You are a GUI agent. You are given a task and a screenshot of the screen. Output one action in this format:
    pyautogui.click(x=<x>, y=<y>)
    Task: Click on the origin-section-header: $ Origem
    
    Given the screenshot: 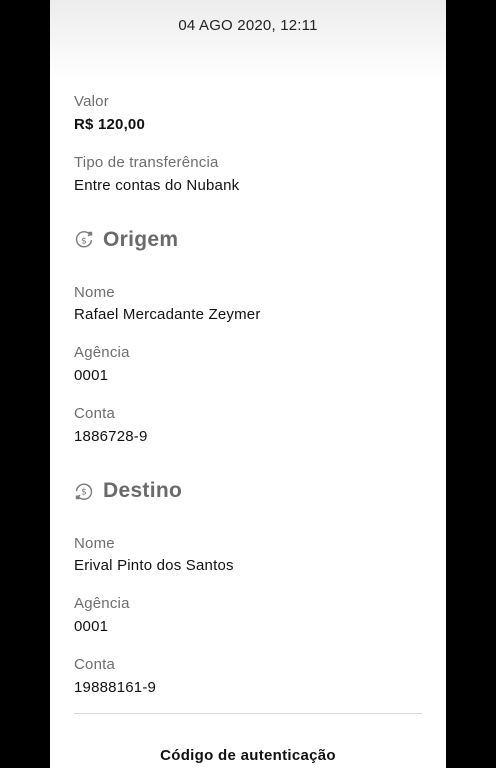 What is the action you would take?
    pyautogui.click(x=126, y=240)
    